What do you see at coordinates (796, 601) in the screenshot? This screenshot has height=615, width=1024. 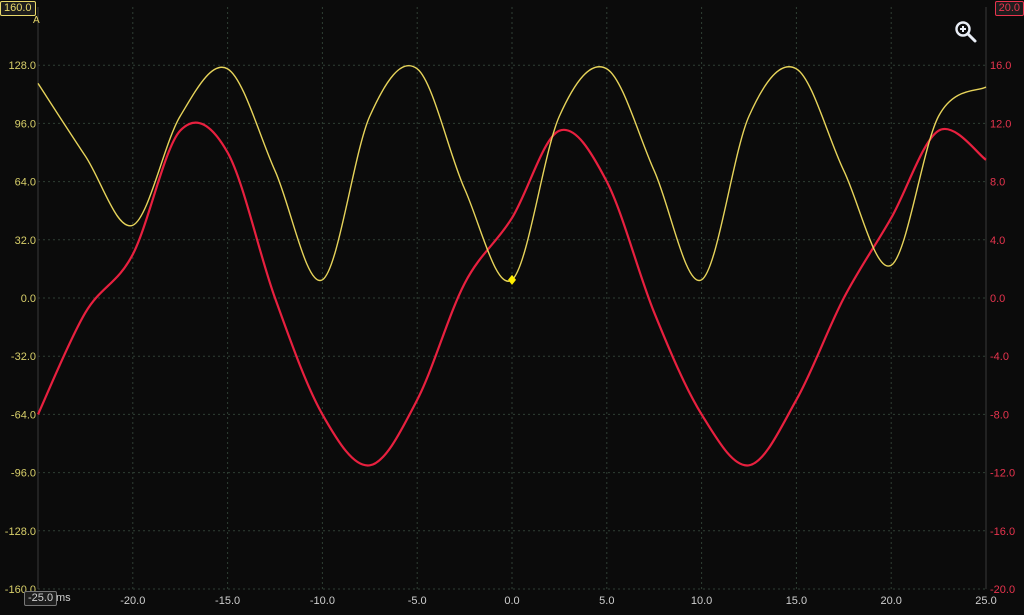 I see `x-tick-label: 15.0` at bounding box center [796, 601].